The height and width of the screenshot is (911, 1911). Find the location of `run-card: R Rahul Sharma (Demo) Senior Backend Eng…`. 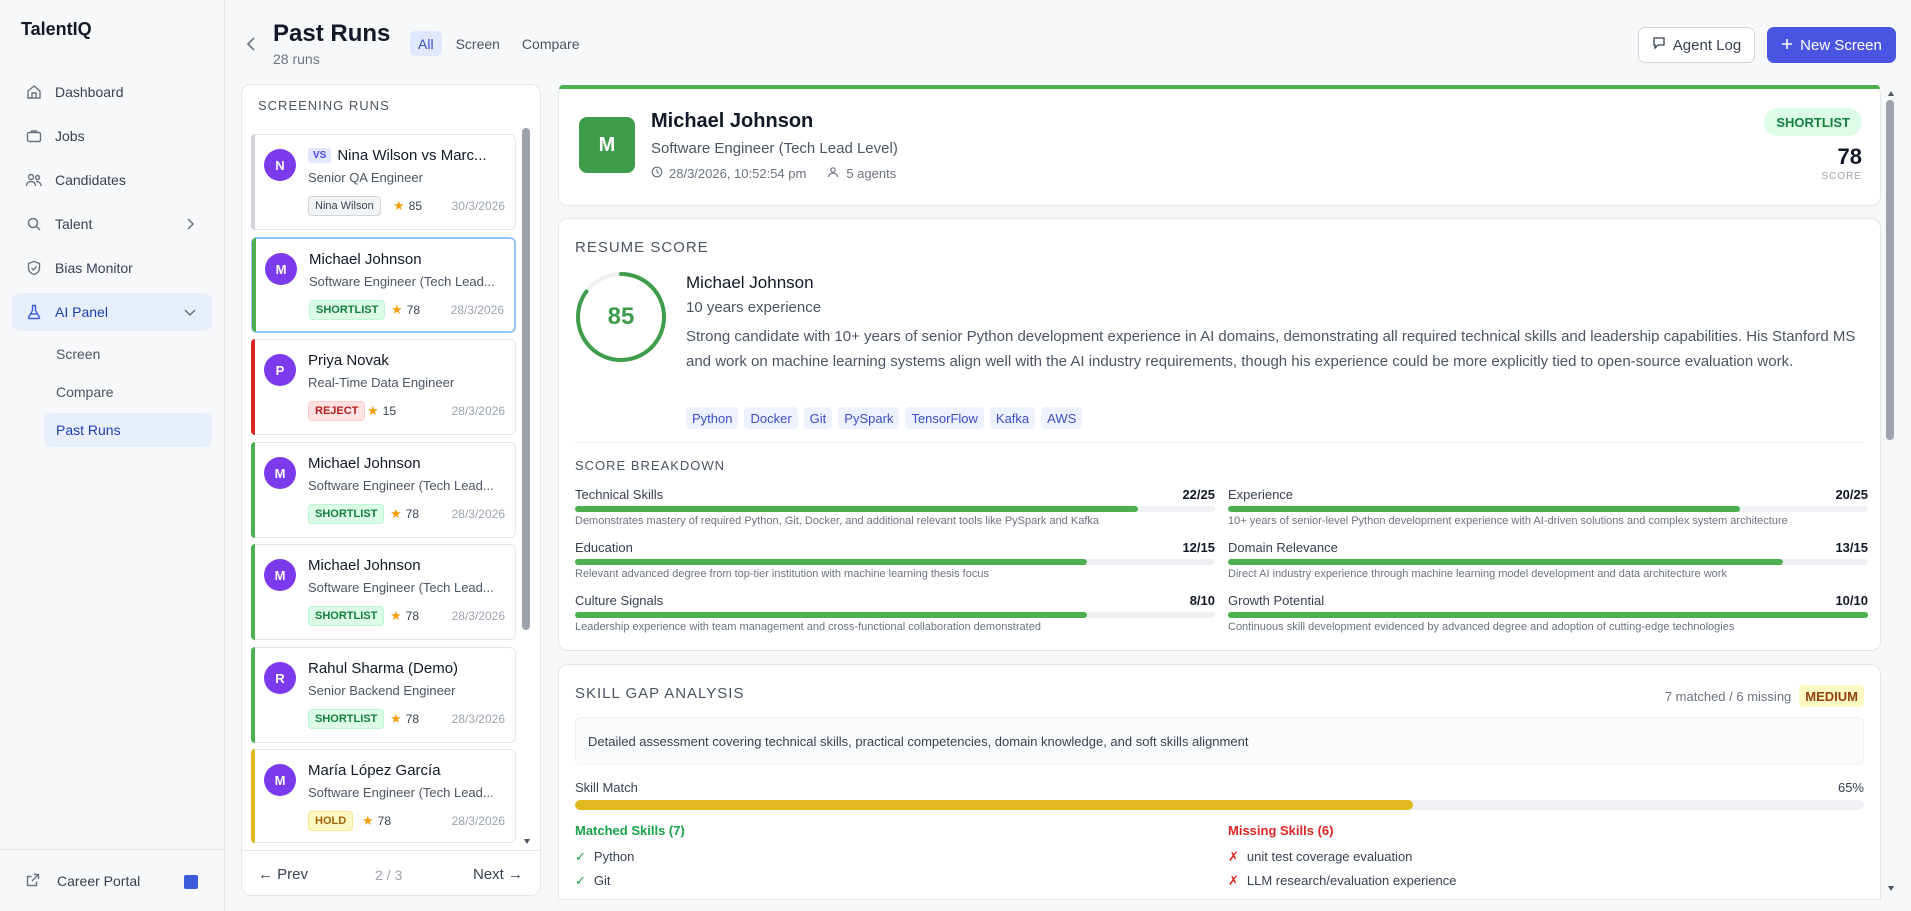

run-card: R Rahul Sharma (Demo) Senior Backend Eng… is located at coordinates (383, 695).